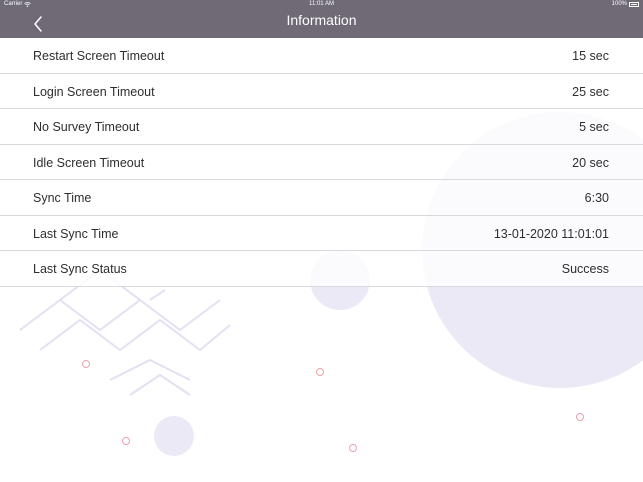 Image resolution: width=643 pixels, height=482 pixels. I want to click on row-label: Restart Screen Timeout, so click(99, 56).